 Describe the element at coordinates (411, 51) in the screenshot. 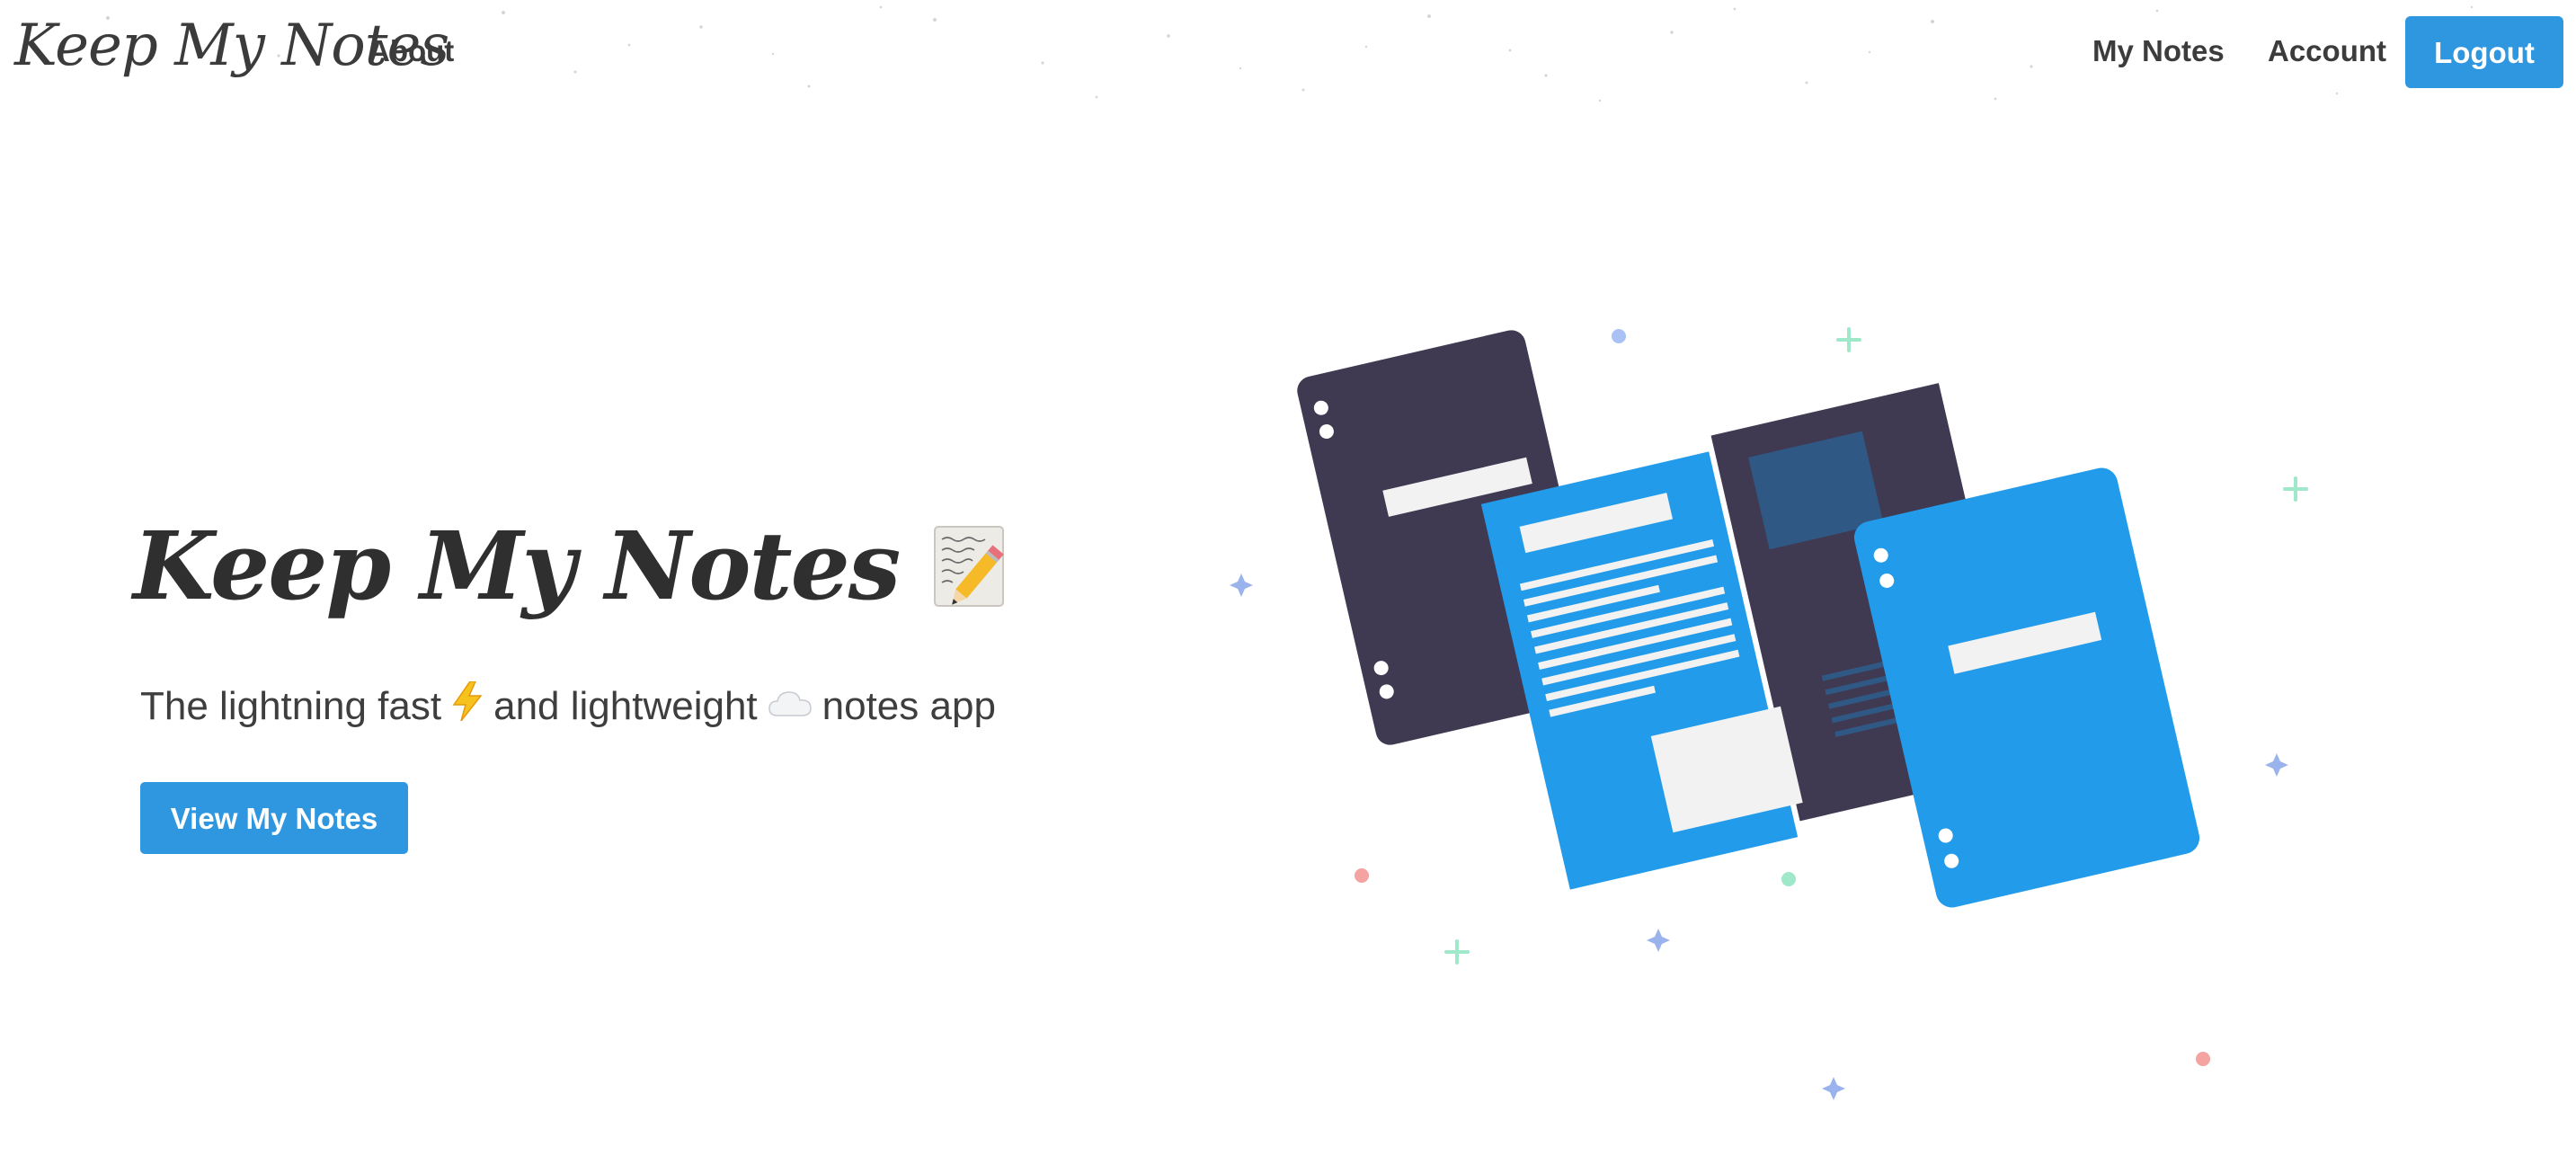

I see `nav-link-about: About` at that location.